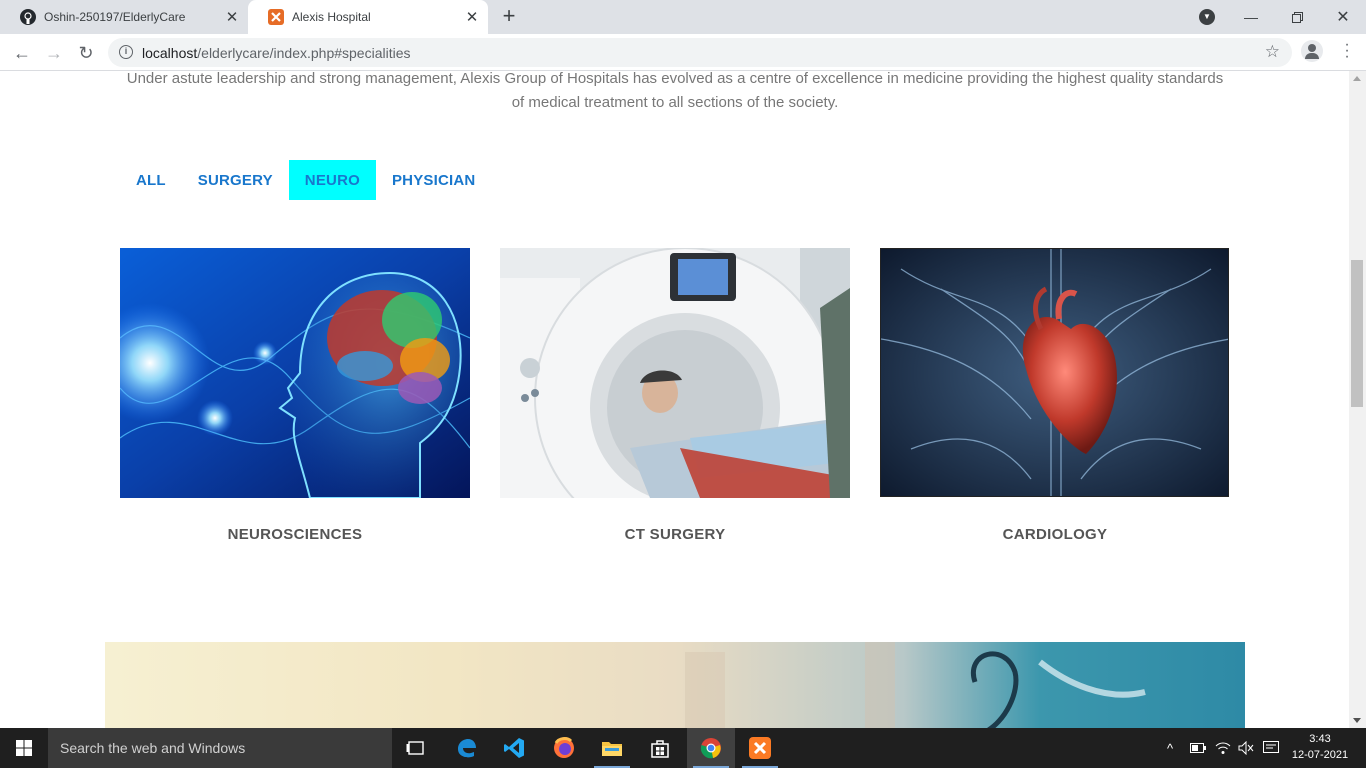  Describe the element at coordinates (1272, 52) in the screenshot. I see `bookmark-star-icon: ☆` at that location.